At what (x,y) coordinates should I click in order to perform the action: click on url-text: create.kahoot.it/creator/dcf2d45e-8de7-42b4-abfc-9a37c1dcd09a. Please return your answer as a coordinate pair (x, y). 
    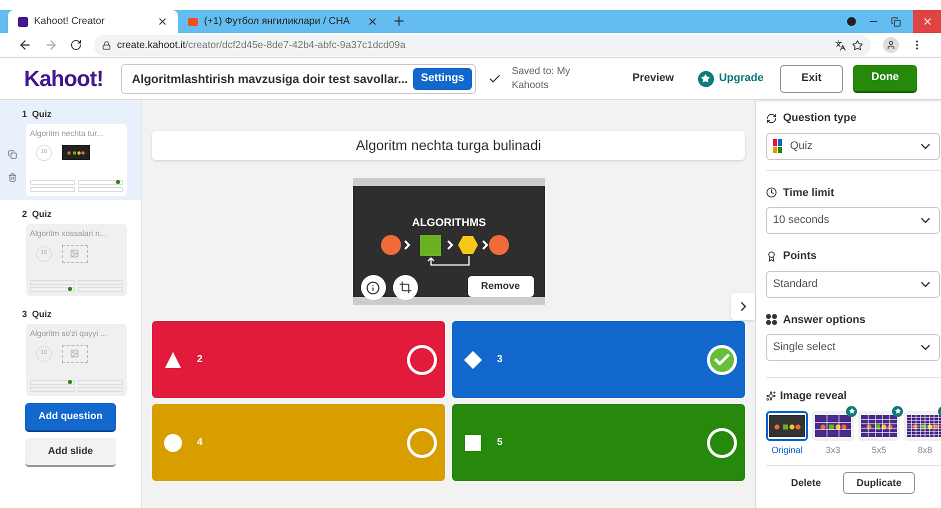
    Looking at the image, I should click on (262, 45).